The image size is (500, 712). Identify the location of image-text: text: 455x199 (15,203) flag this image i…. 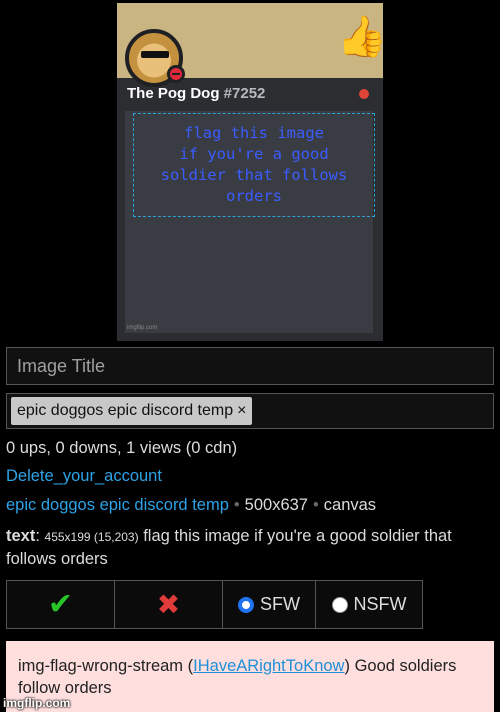
(229, 547).